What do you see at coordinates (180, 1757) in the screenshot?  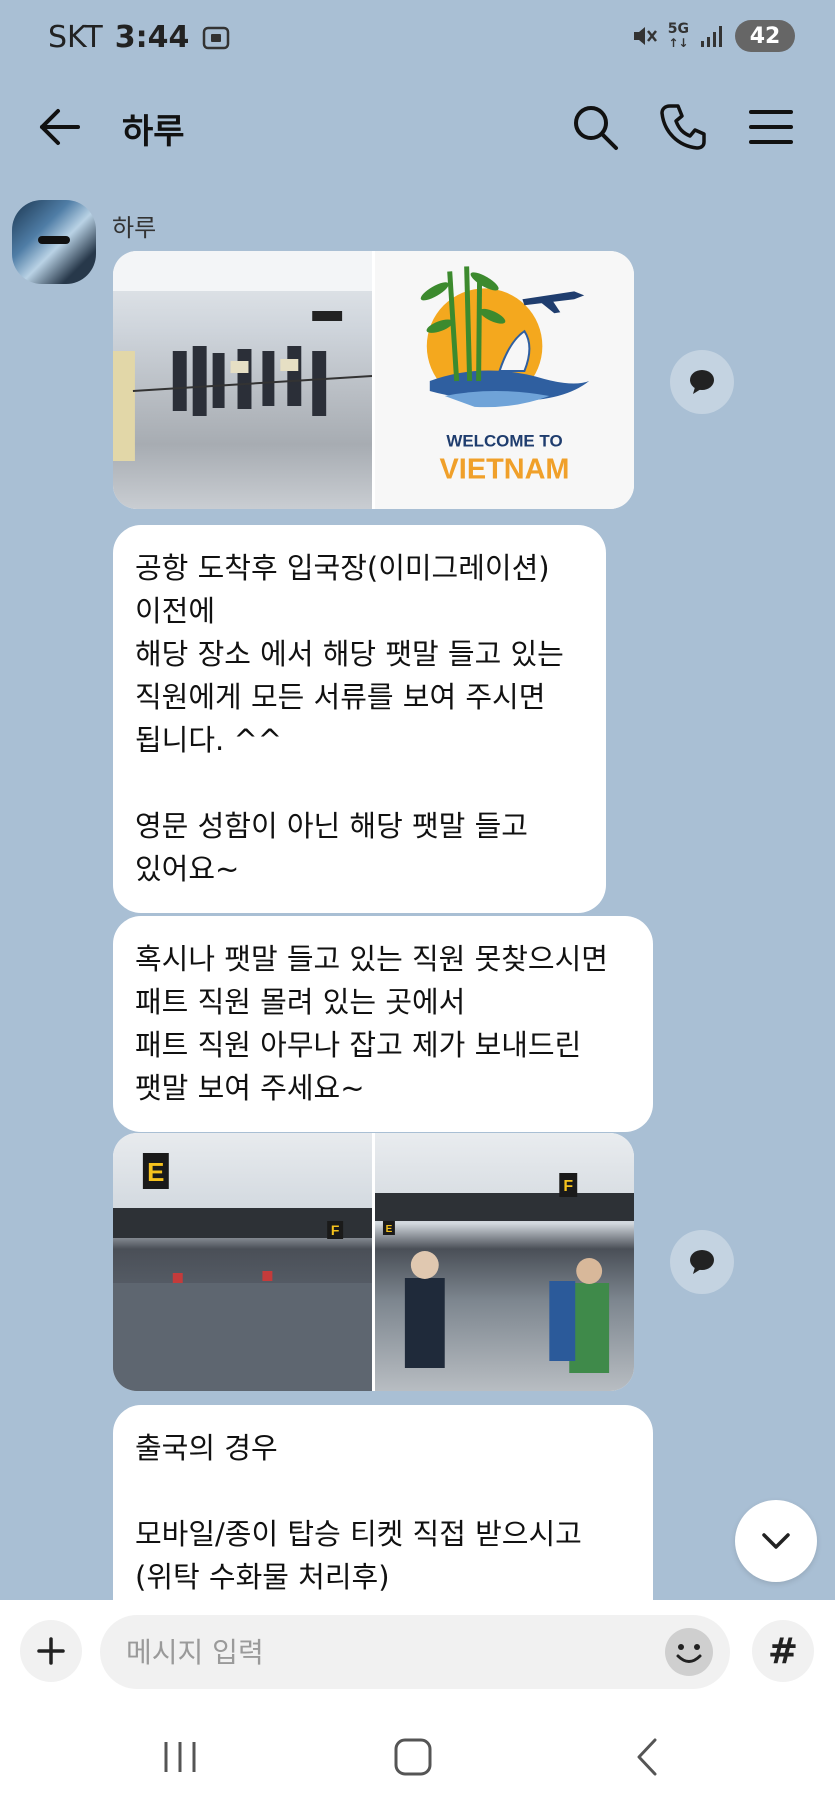 I see `recent-apps-icon` at bounding box center [180, 1757].